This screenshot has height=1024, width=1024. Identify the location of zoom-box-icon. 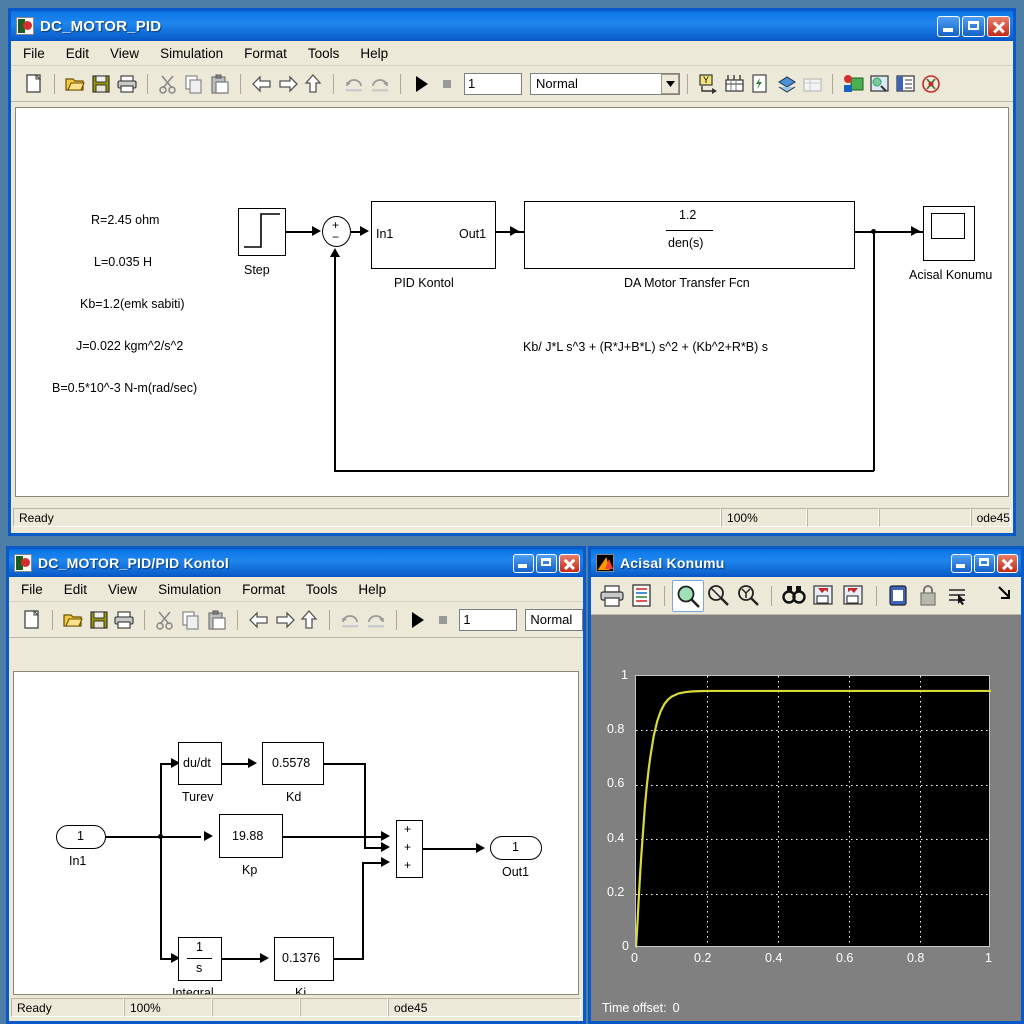
(688, 595).